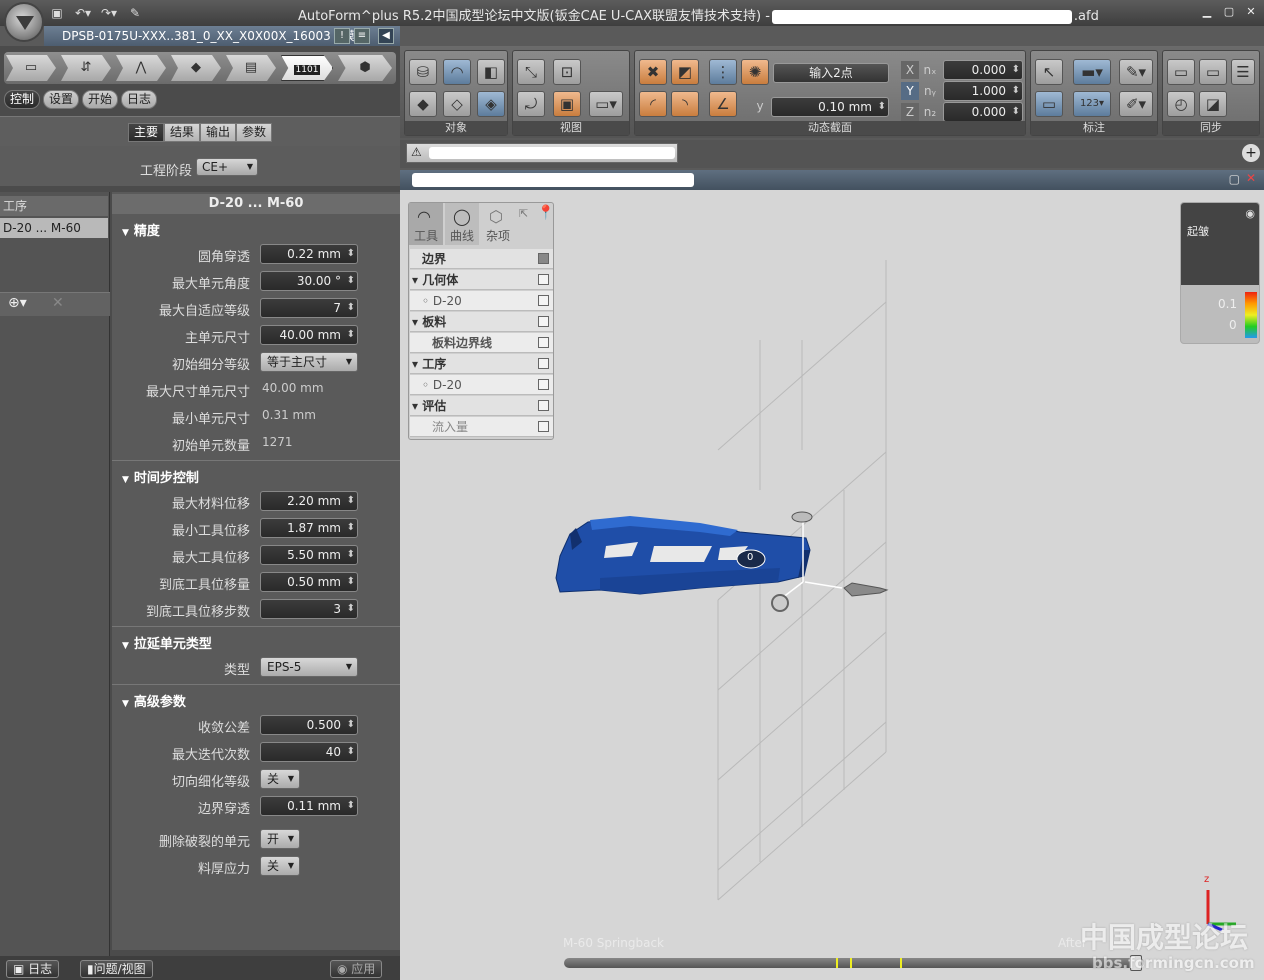 The image size is (1264, 980). Describe the element at coordinates (196, 68) in the screenshot. I see `workflow-step-blank: ◆` at that location.